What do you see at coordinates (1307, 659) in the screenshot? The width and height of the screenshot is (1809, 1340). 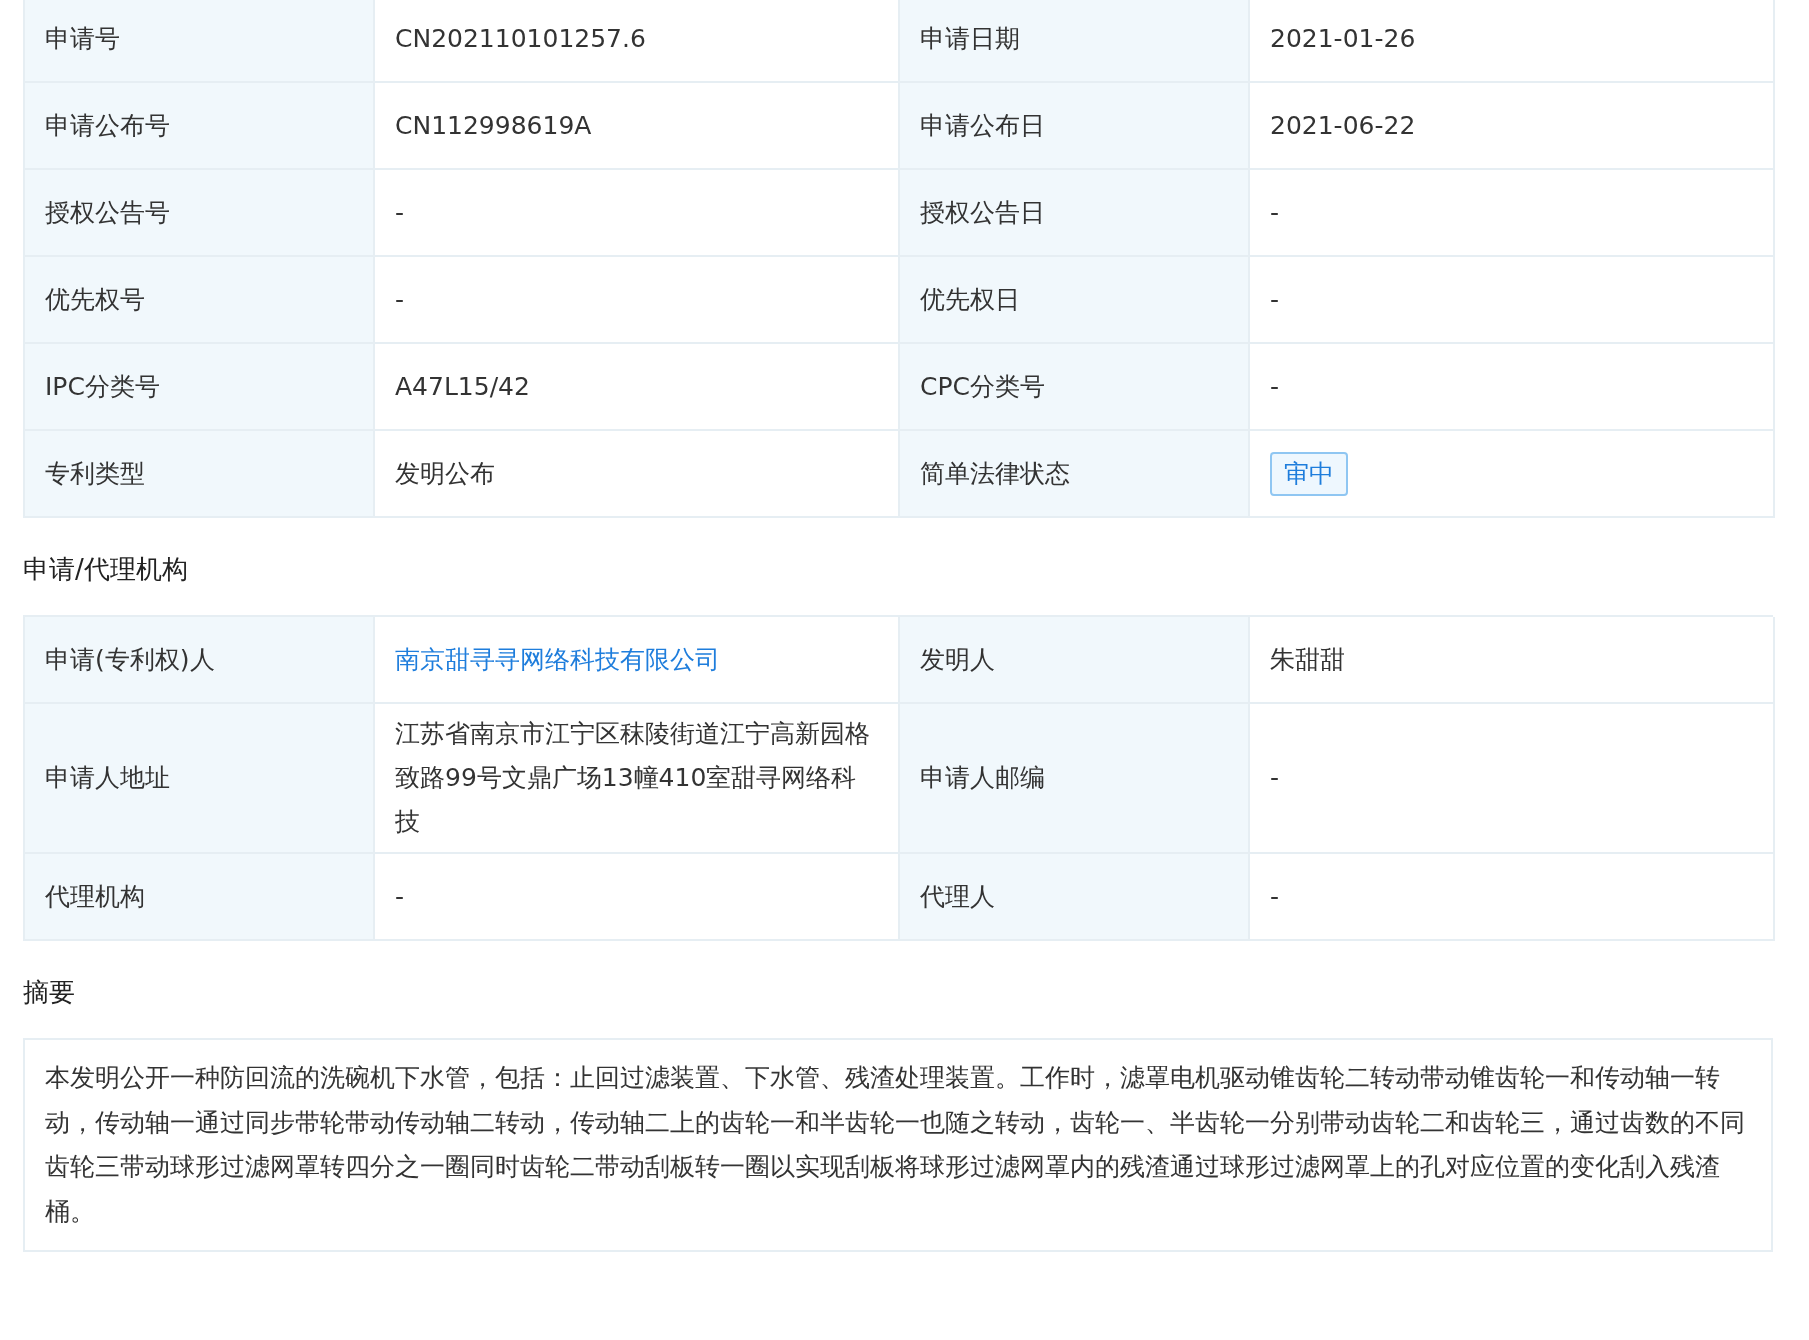 I see `field-value: 朱甜甜` at bounding box center [1307, 659].